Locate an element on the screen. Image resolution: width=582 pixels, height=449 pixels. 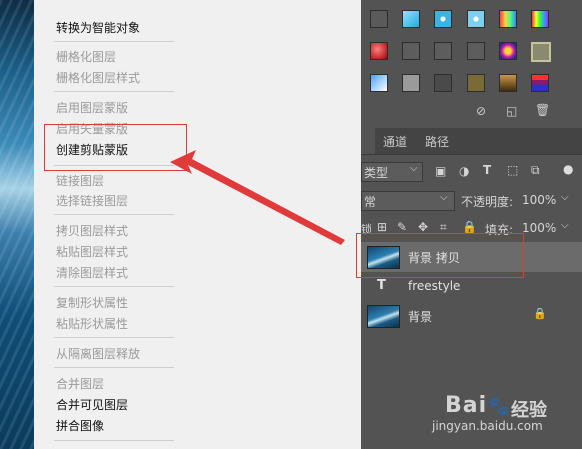
opacity-value: 100% is located at coordinates (539, 200).